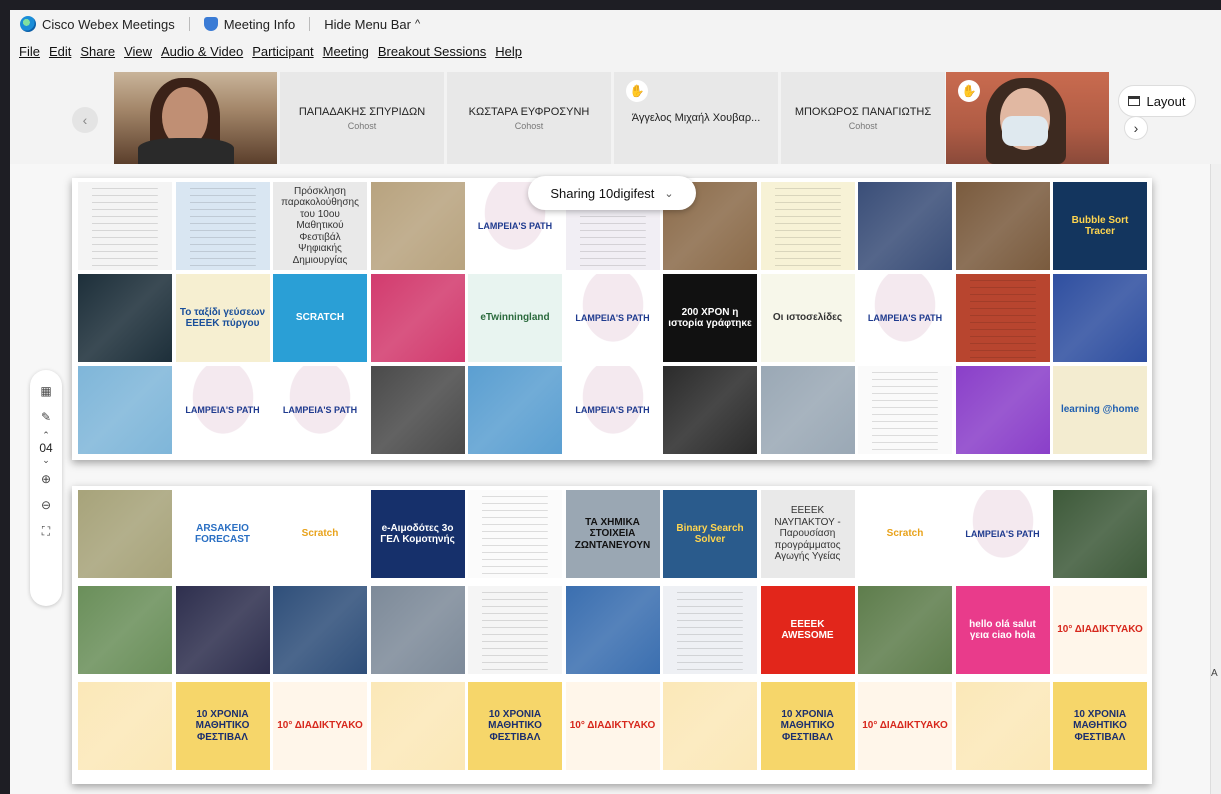 This screenshot has width=1221, height=794. I want to click on layout-button: Layout, so click(1157, 101).